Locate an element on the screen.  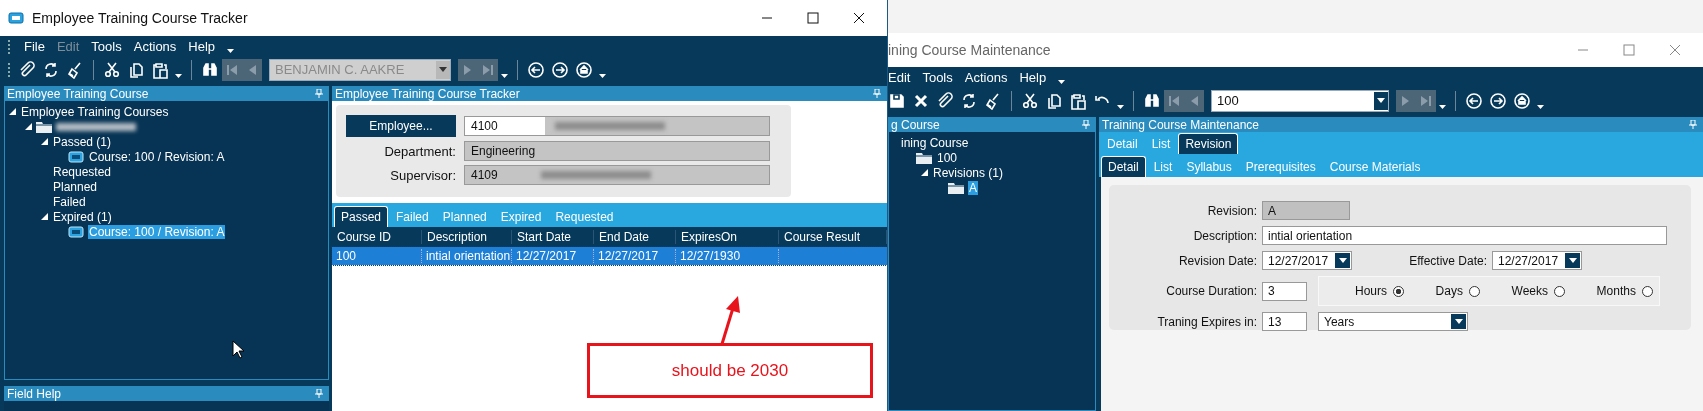
maximize-icon is located at coordinates (813, 18).